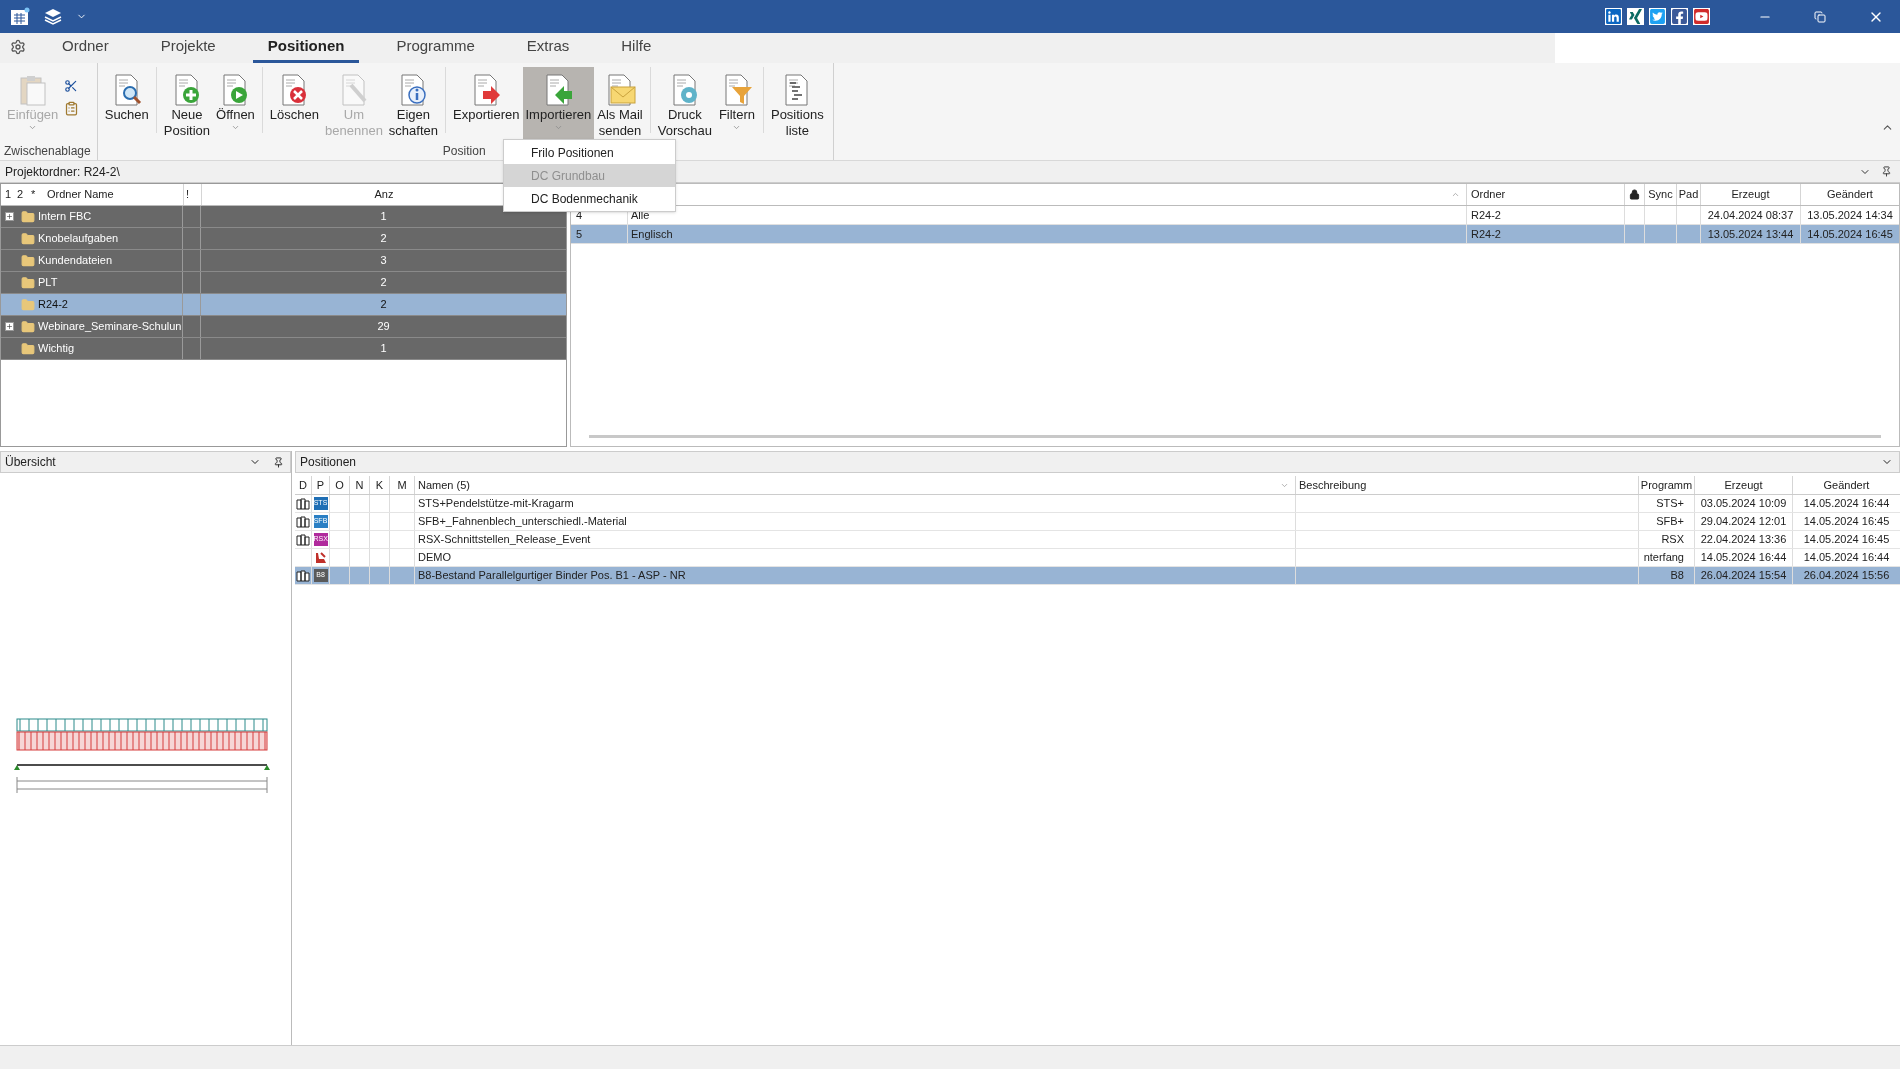 Image resolution: width=1900 pixels, height=1069 pixels. What do you see at coordinates (1744, 539) in the screenshot?
I see `created-cell: 22.04.2024 13:36` at bounding box center [1744, 539].